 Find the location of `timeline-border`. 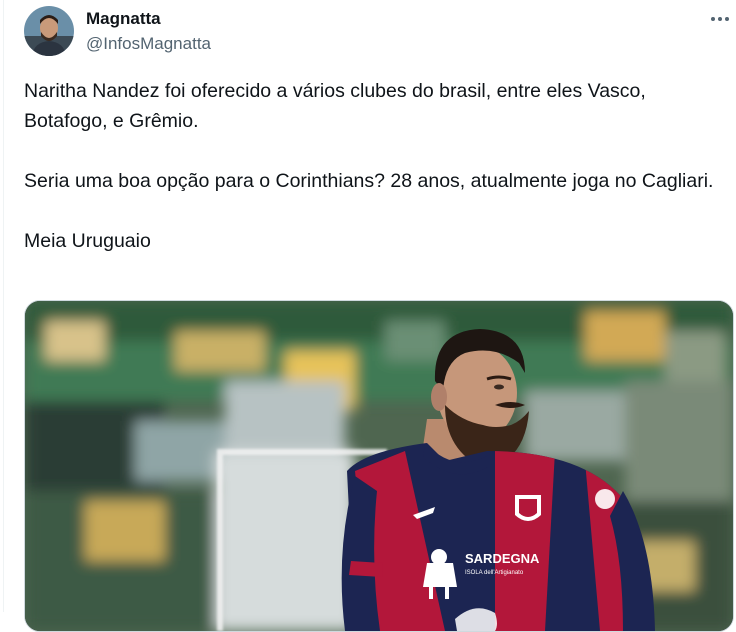

timeline-border is located at coordinates (3, 306).